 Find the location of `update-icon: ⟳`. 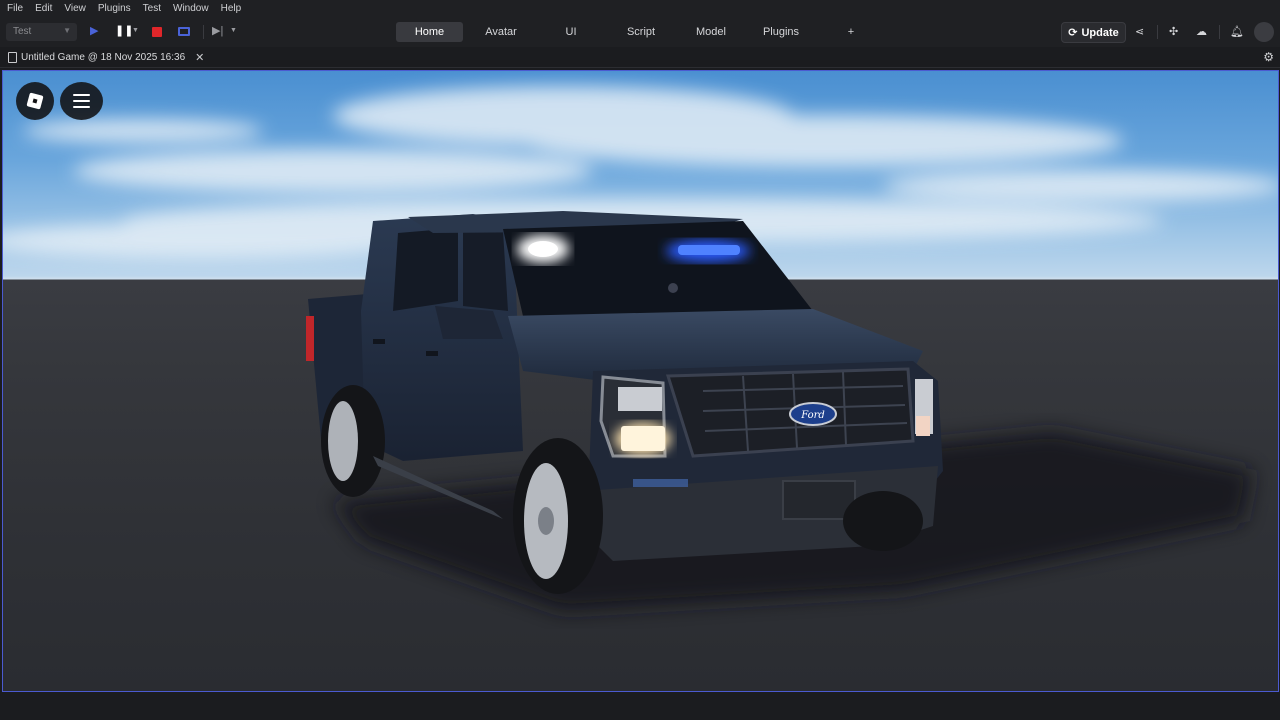

update-icon: ⟳ is located at coordinates (1073, 33).